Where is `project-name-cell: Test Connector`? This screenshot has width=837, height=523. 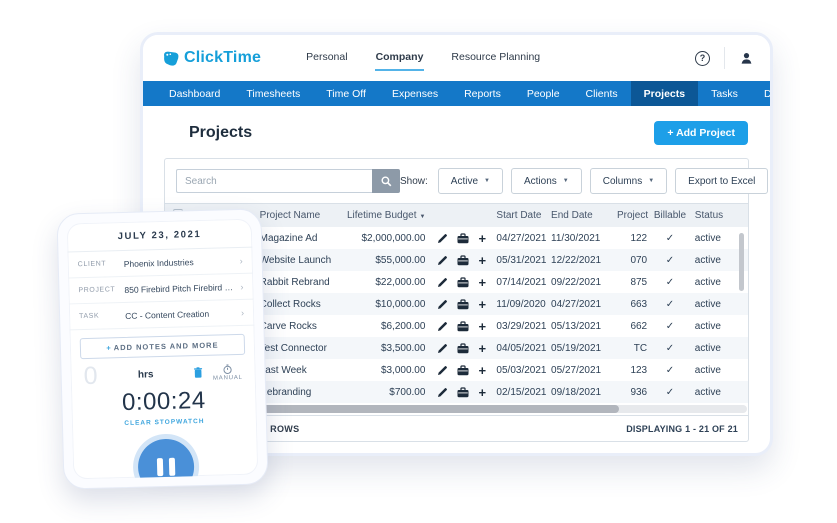 project-name-cell: Test Connector is located at coordinates (301, 348).